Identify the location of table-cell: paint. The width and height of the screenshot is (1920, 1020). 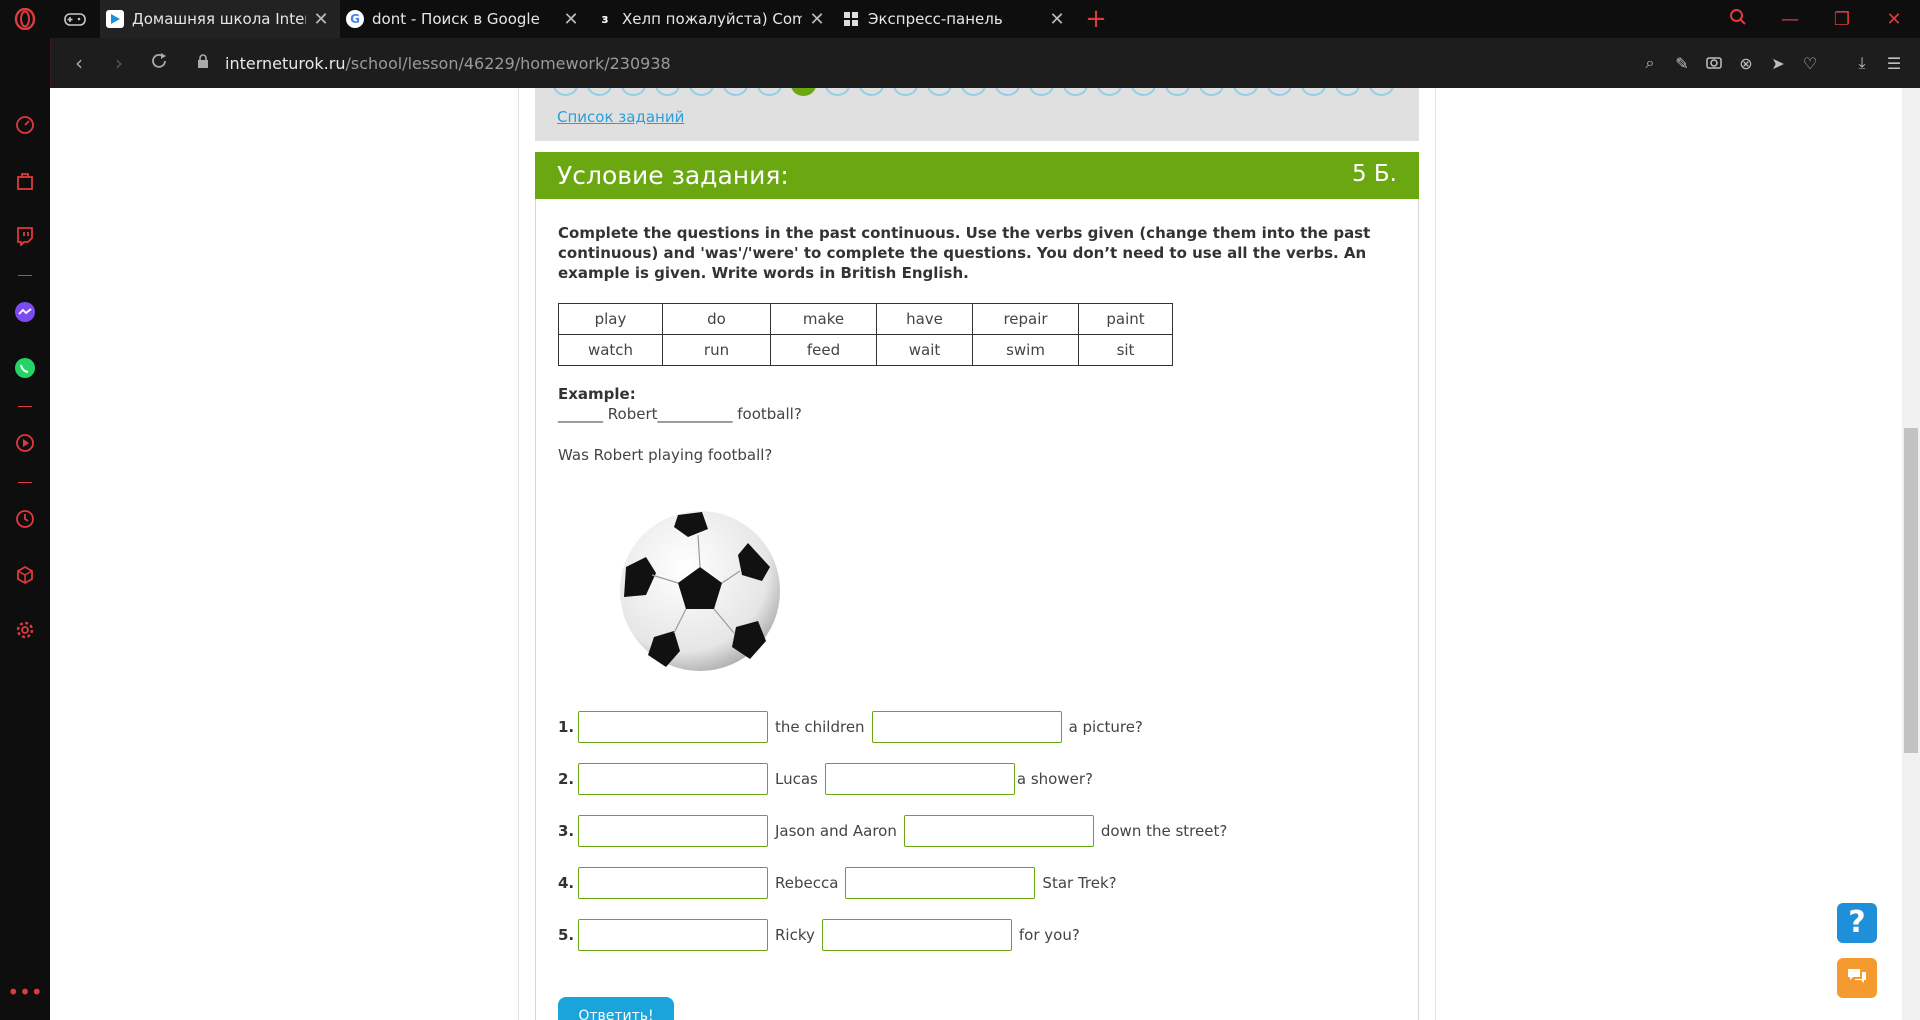
(1125, 319).